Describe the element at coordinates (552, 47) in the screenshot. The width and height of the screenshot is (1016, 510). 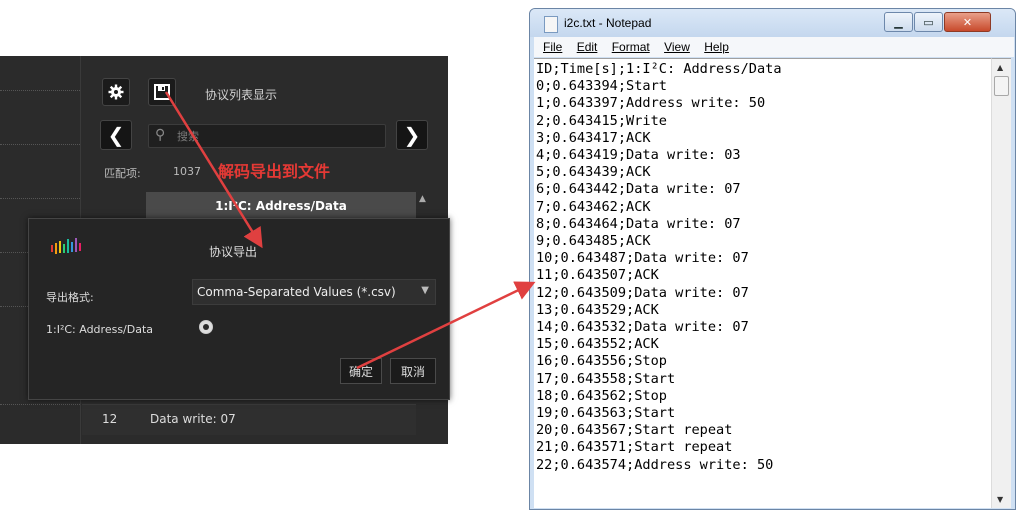
I see `menu-file: File` at that location.